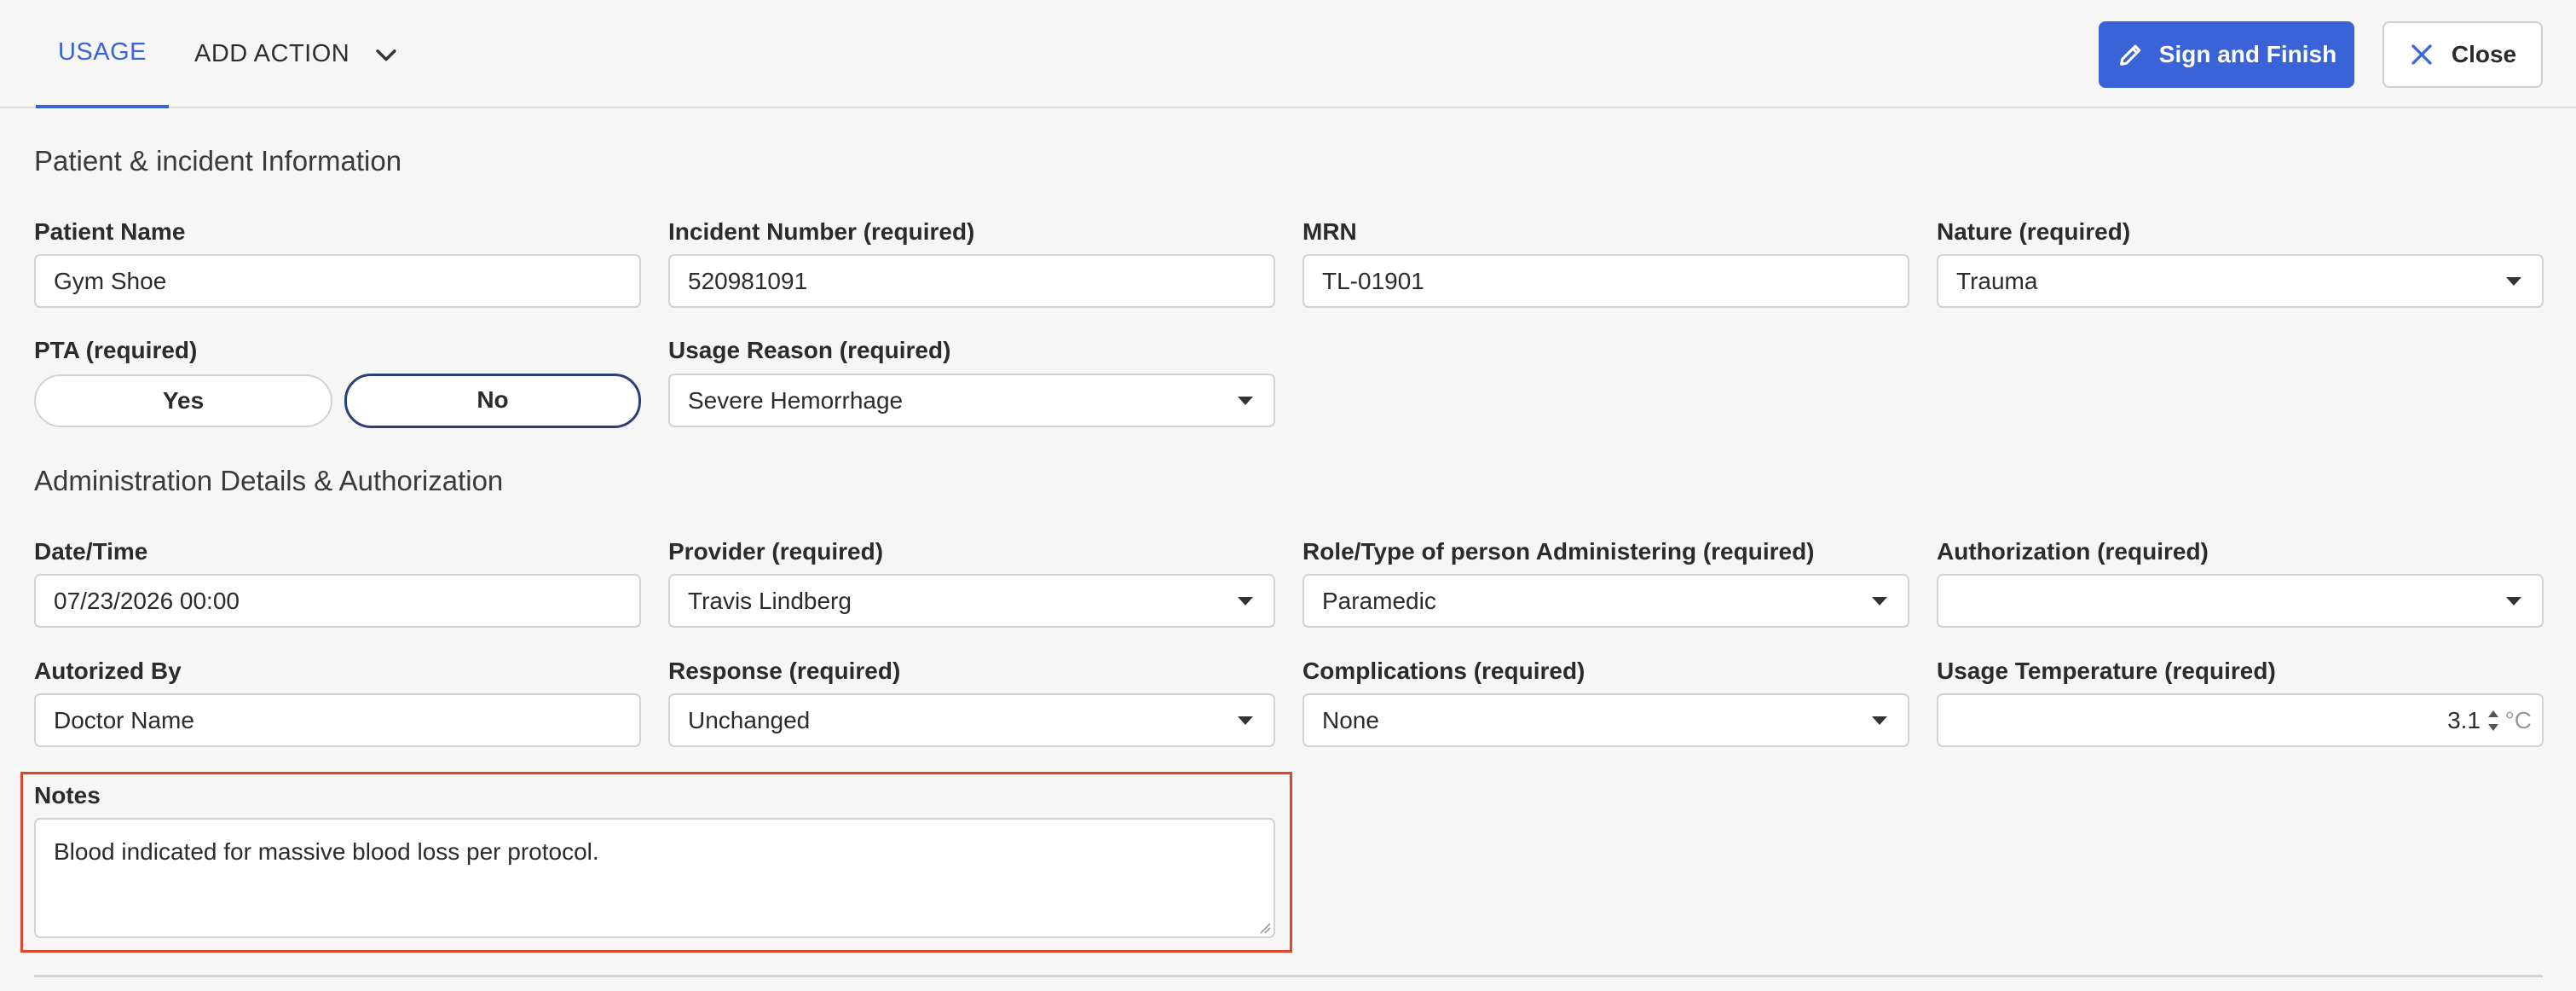  I want to click on response-value: Unchanged, so click(749, 720).